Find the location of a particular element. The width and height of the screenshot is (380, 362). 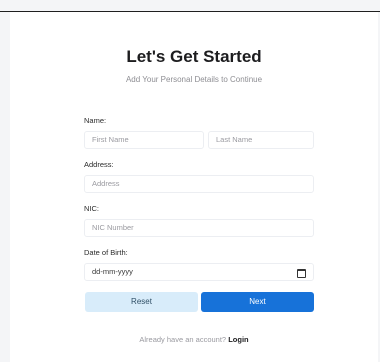

last-name-input: Last Name is located at coordinates (261, 140).